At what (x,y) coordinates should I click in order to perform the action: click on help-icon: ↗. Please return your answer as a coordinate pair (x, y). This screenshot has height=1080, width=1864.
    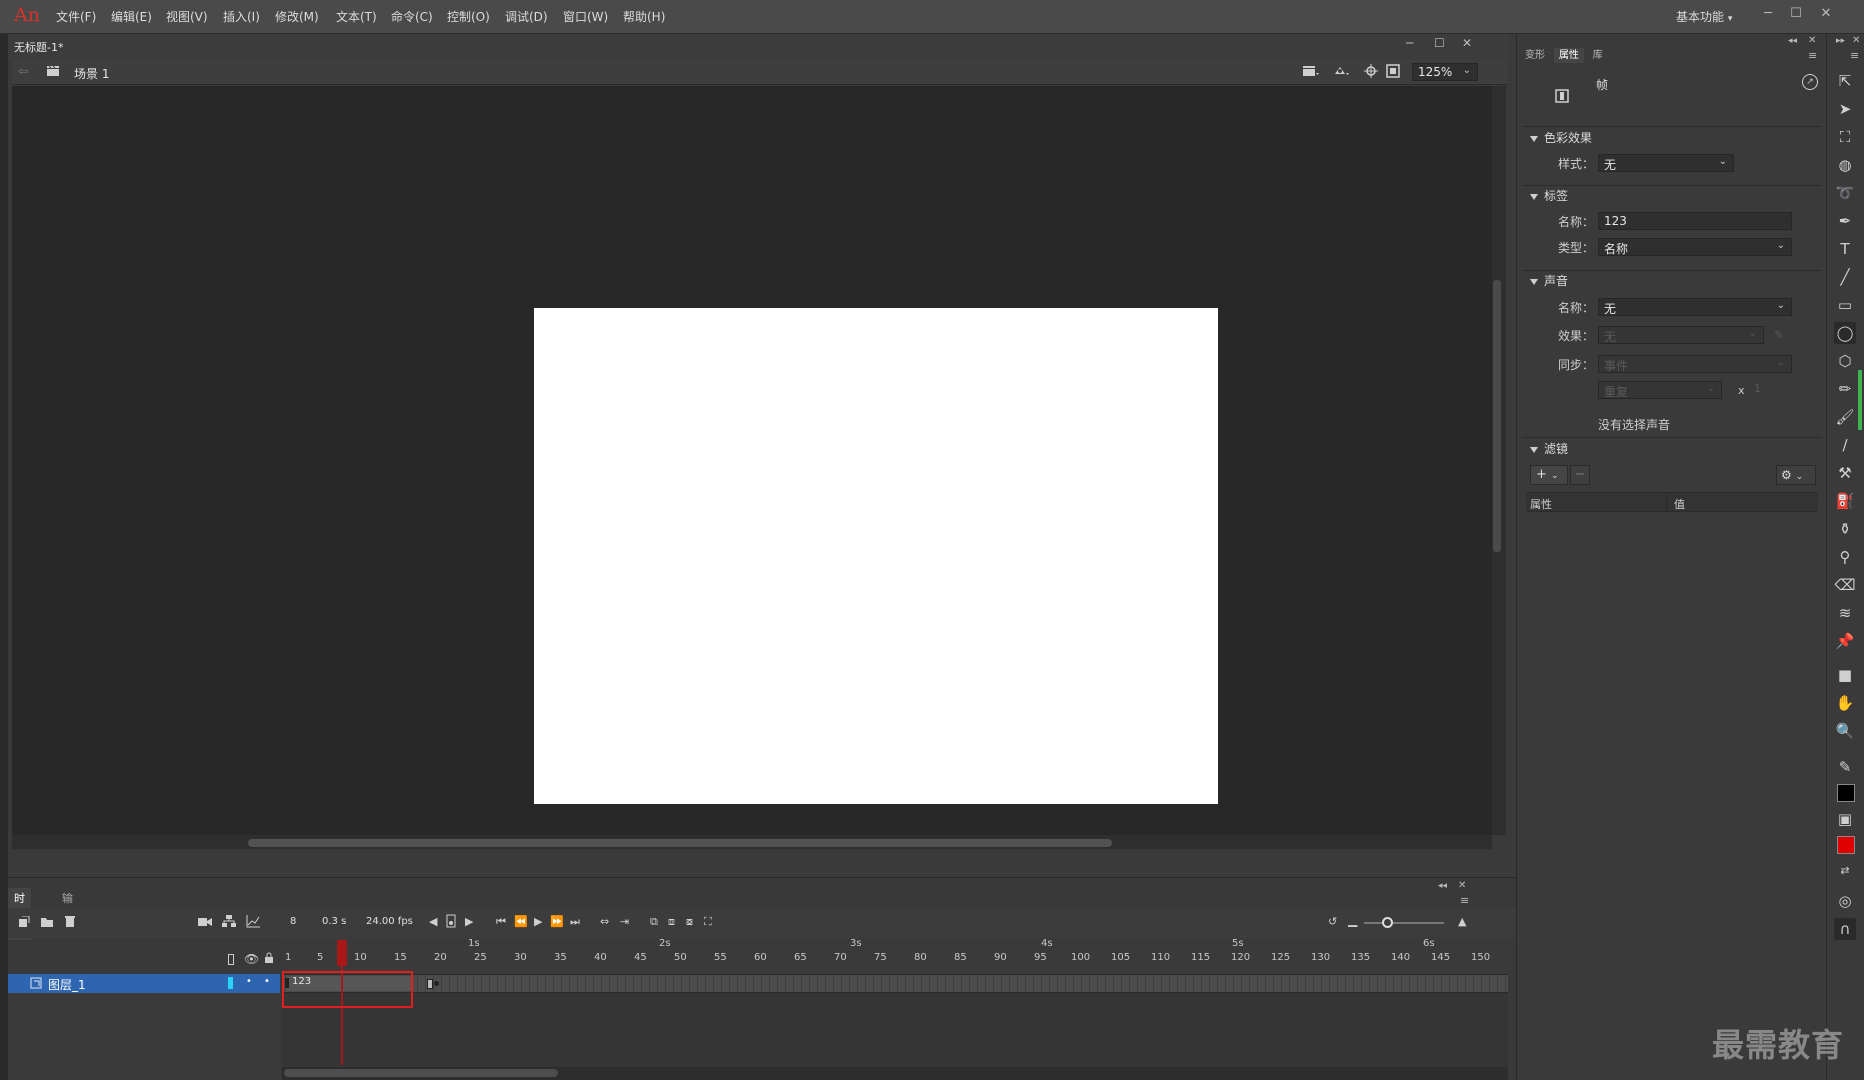
    Looking at the image, I should click on (1810, 82).